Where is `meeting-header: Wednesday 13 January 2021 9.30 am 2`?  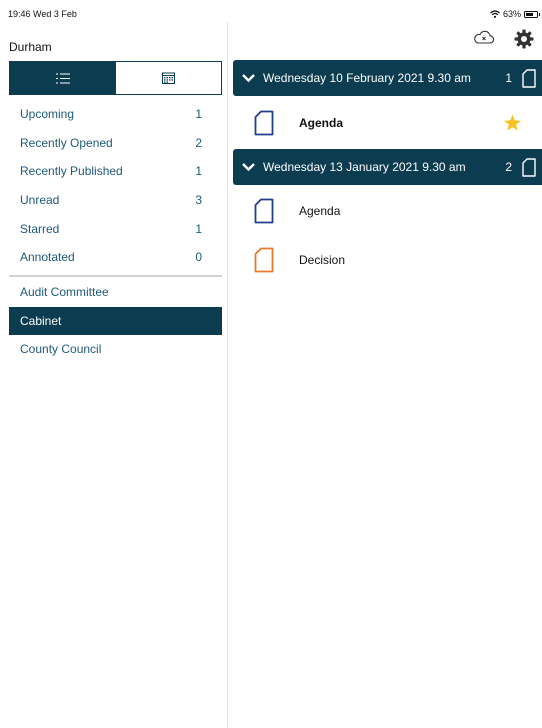
meeting-header: Wednesday 13 January 2021 9.30 am 2 is located at coordinates (387, 167).